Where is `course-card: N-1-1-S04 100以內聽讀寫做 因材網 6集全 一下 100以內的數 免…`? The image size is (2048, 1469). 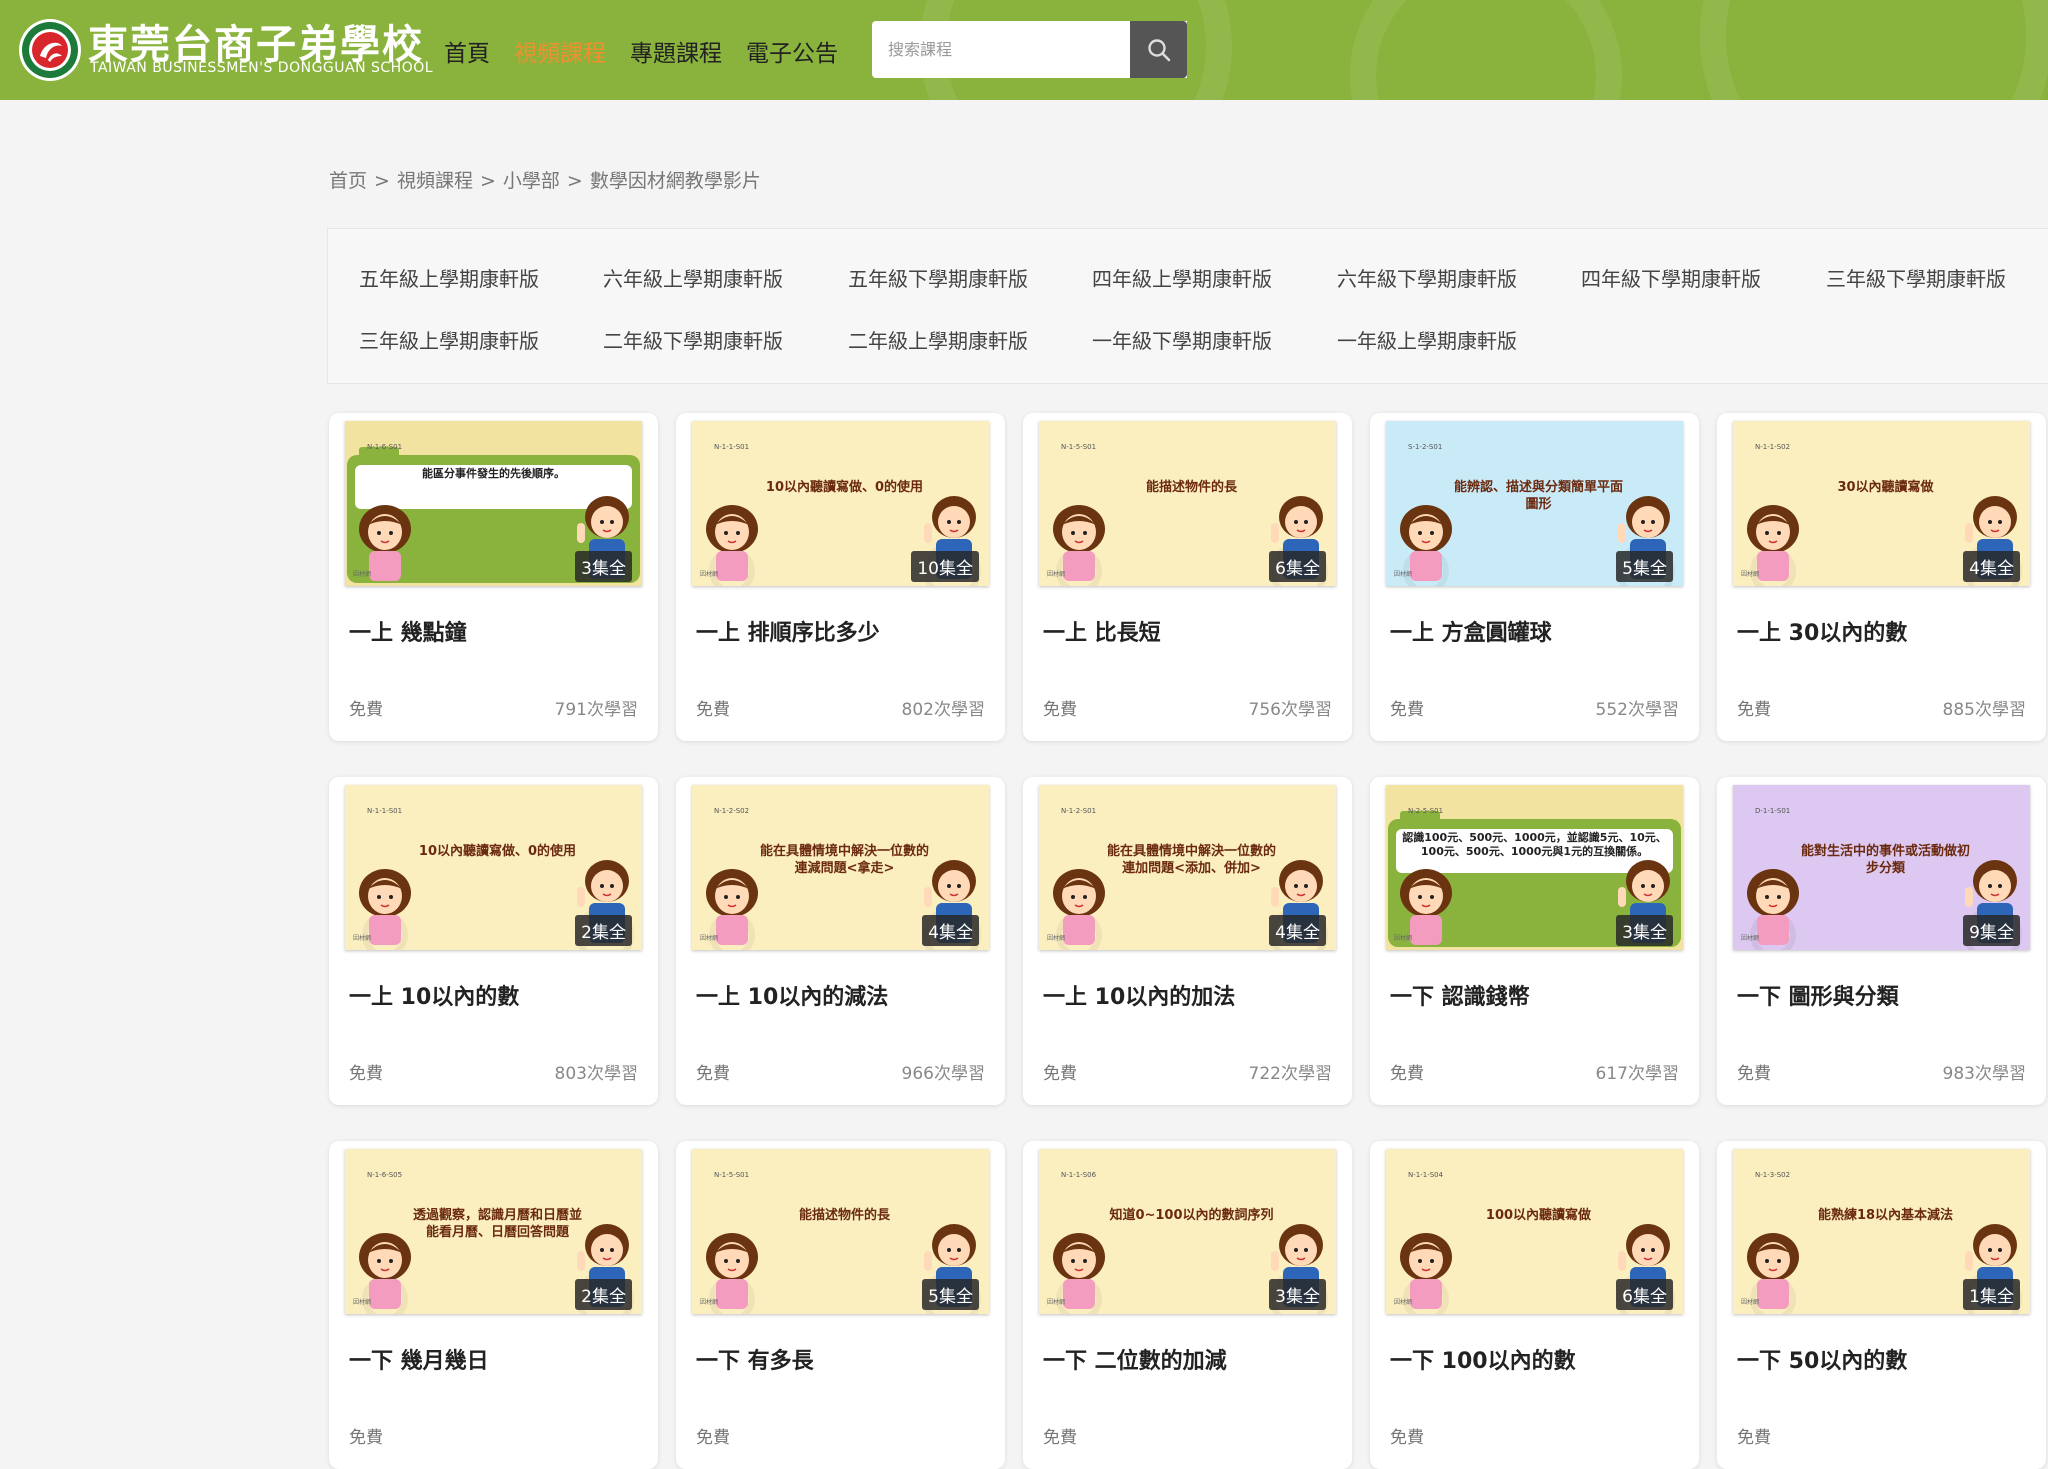 course-card: N-1-1-S04 100以內聽讀寫做 因材網 6集全 一下 100以內的數 免… is located at coordinates (1534, 1305).